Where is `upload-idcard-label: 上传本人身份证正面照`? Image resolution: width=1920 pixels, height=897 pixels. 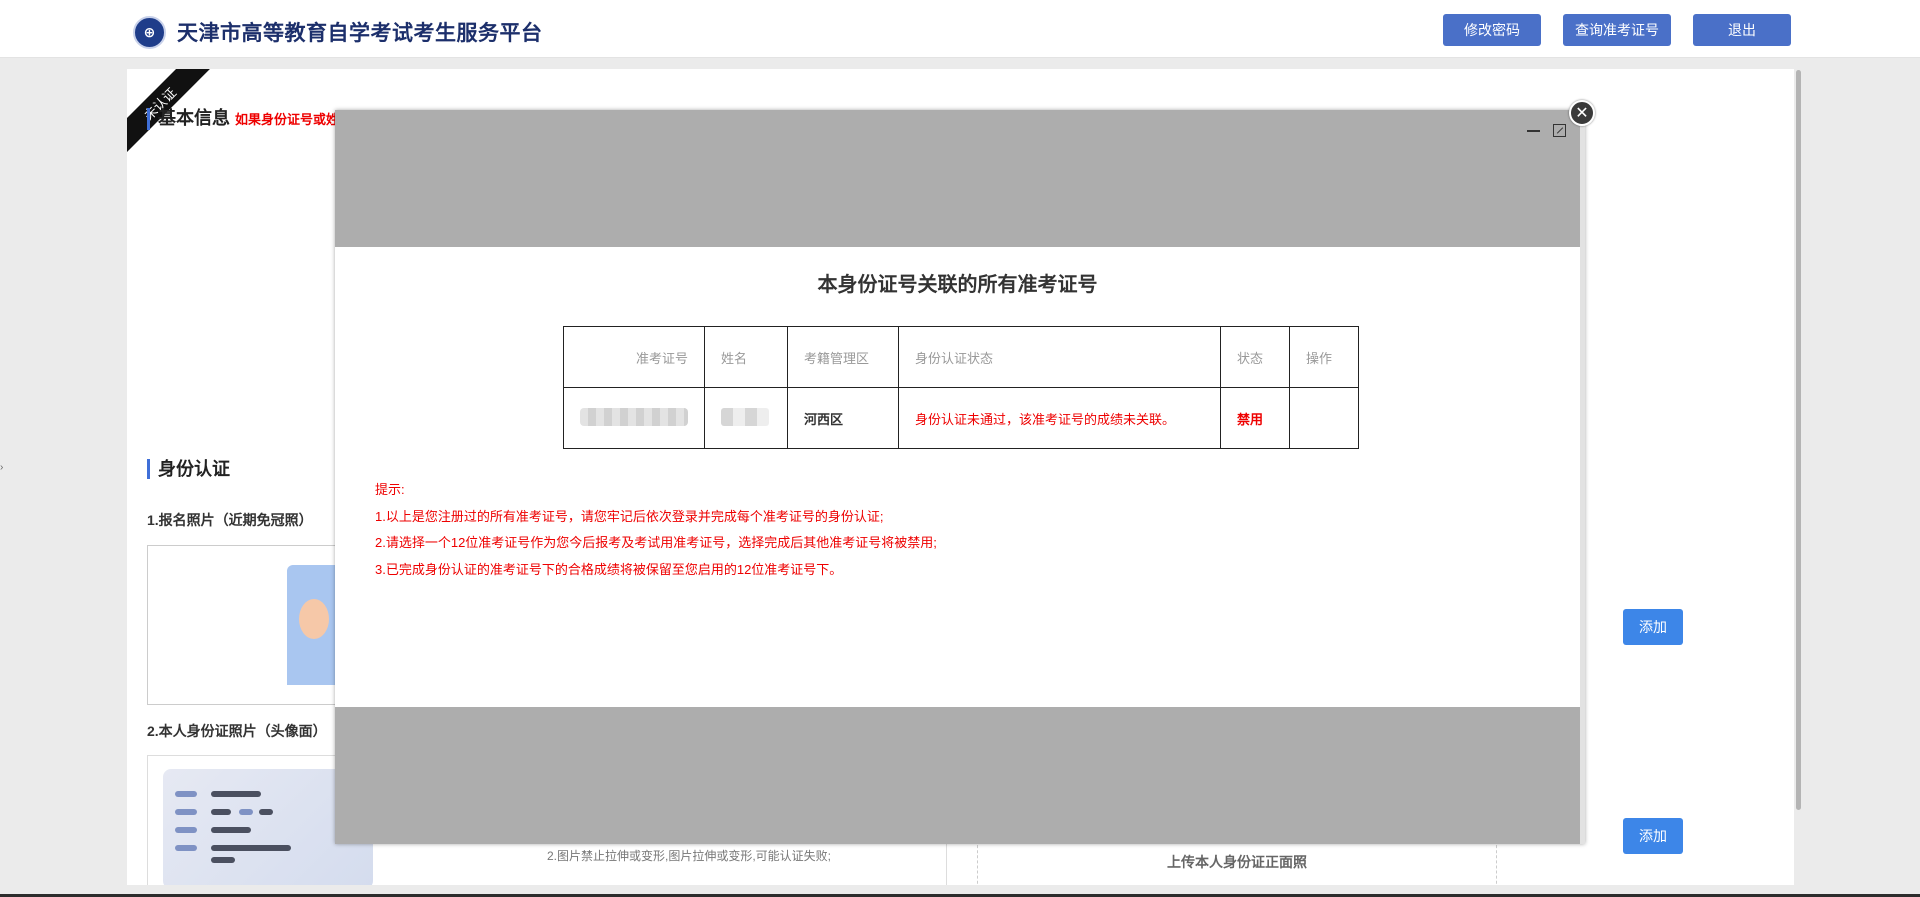
upload-idcard-label: 上传本人身份证正面照 is located at coordinates (1237, 862).